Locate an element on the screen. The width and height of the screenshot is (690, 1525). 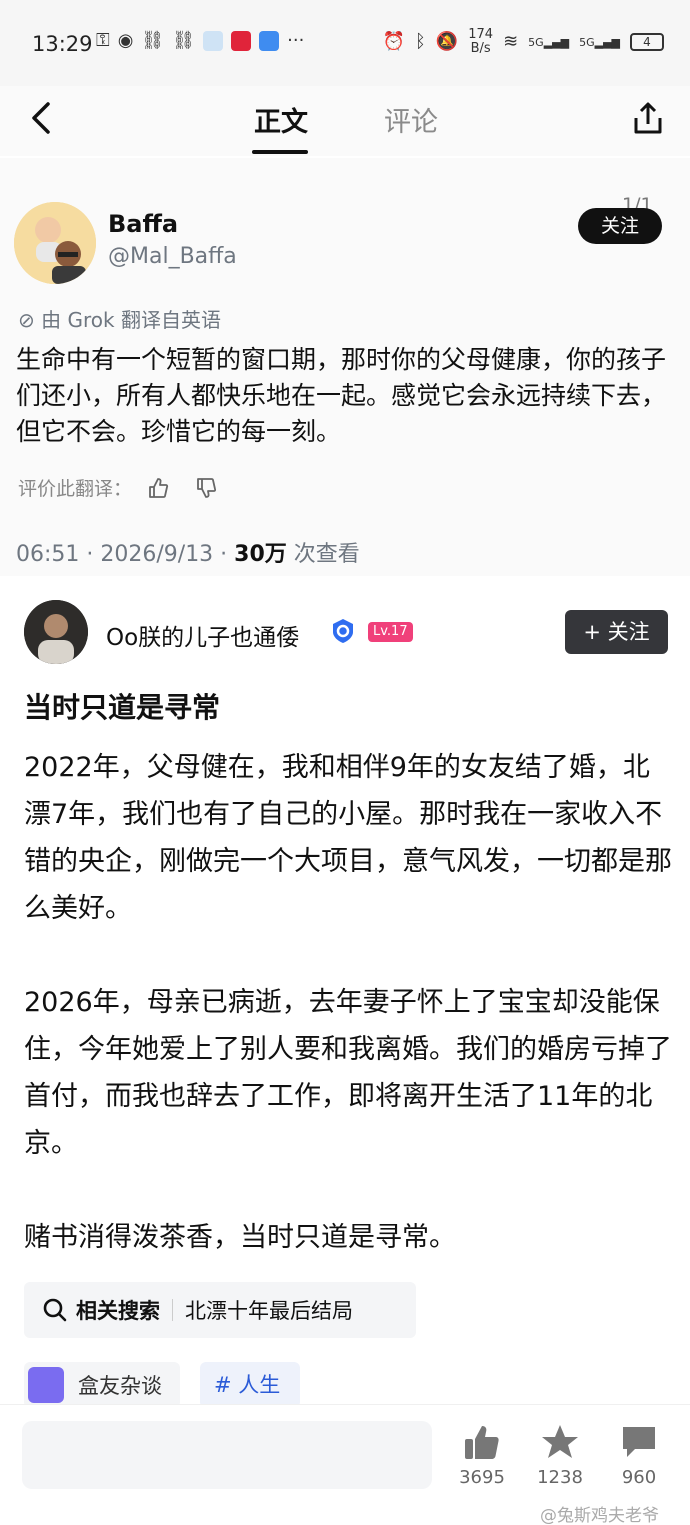
back-button is located at coordinates (42, 118).